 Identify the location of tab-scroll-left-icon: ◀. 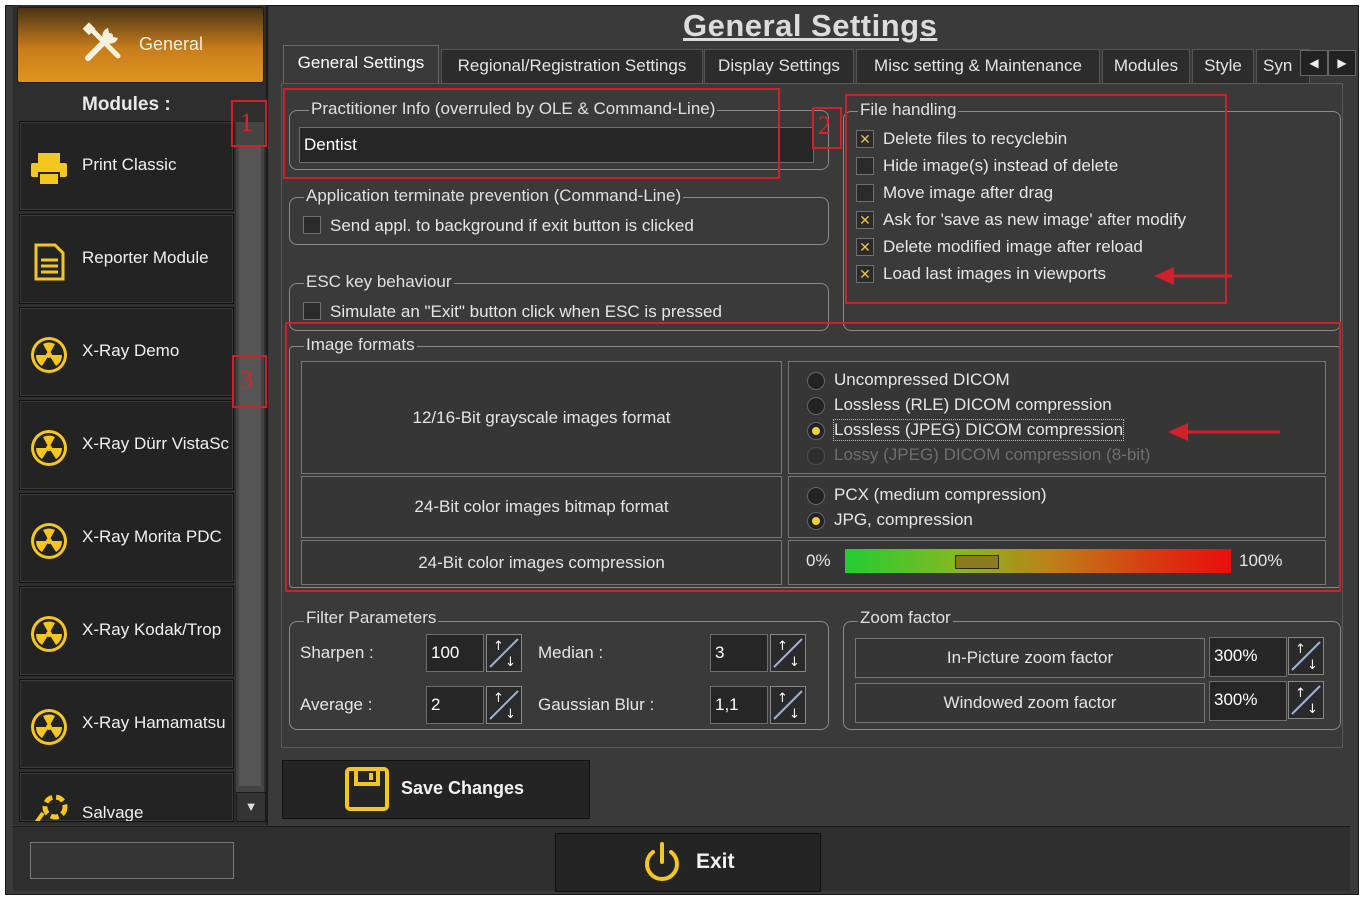
(1314, 63).